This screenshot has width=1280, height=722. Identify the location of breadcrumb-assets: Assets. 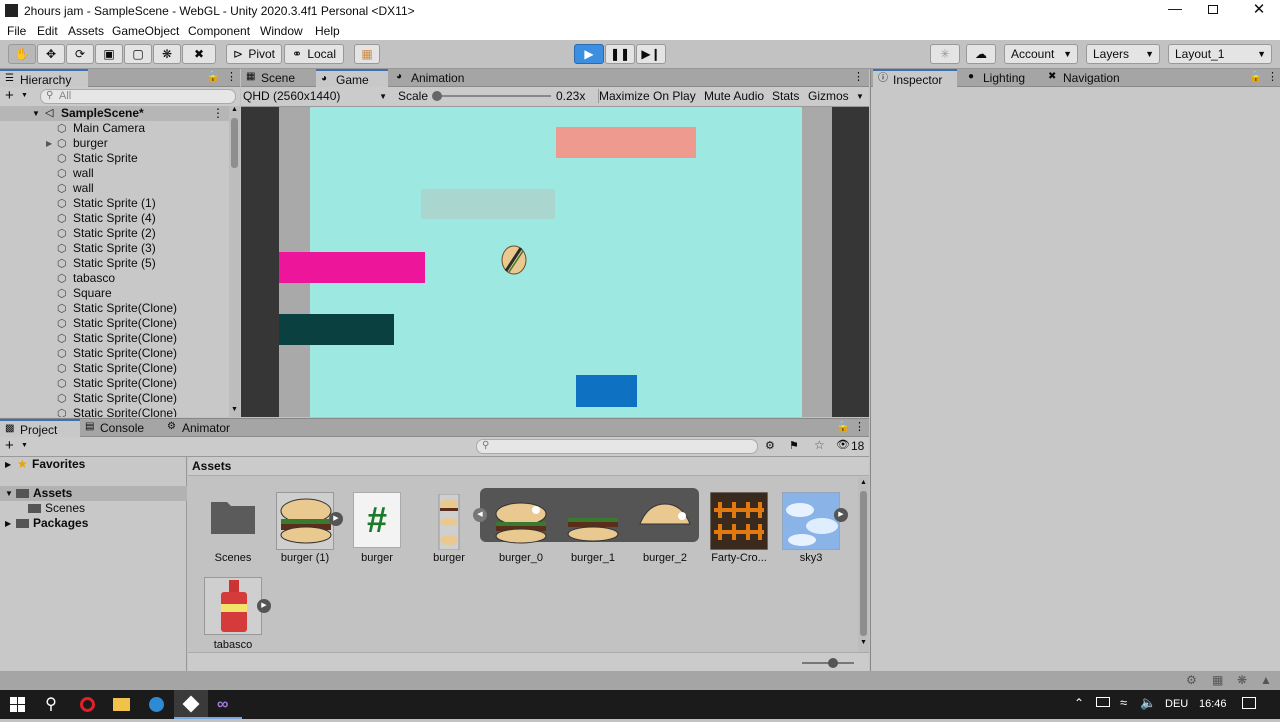
(211, 466).